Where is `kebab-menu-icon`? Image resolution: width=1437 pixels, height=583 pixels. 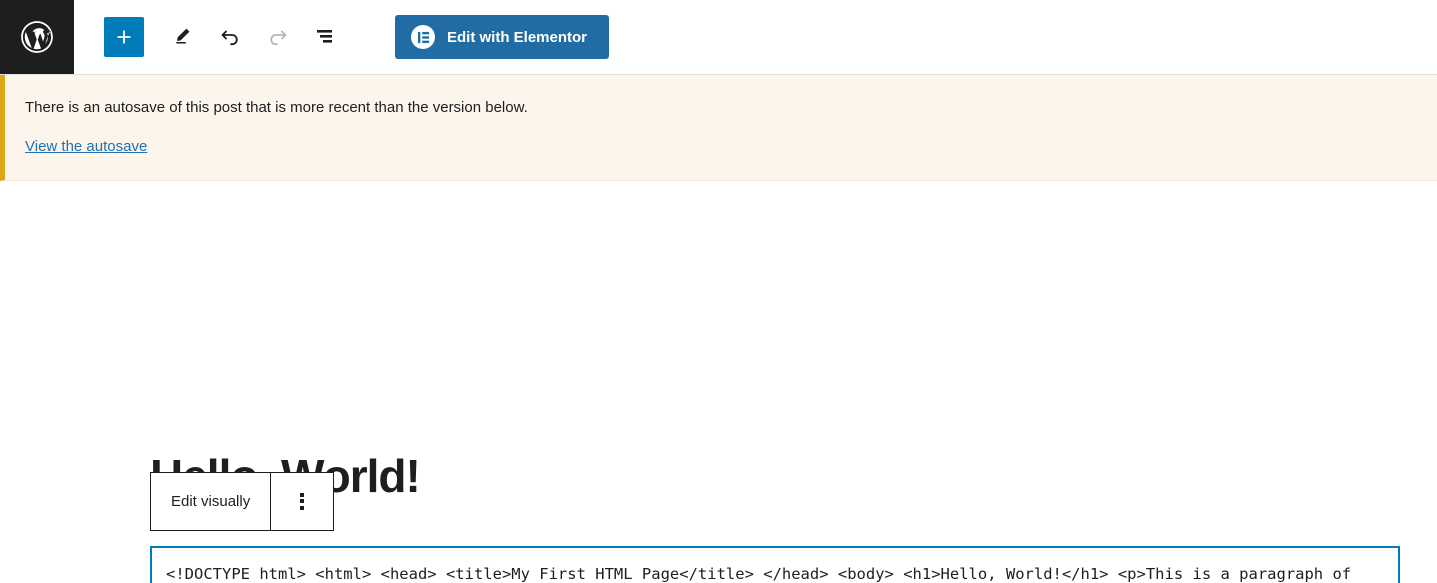 kebab-menu-icon is located at coordinates (302, 501).